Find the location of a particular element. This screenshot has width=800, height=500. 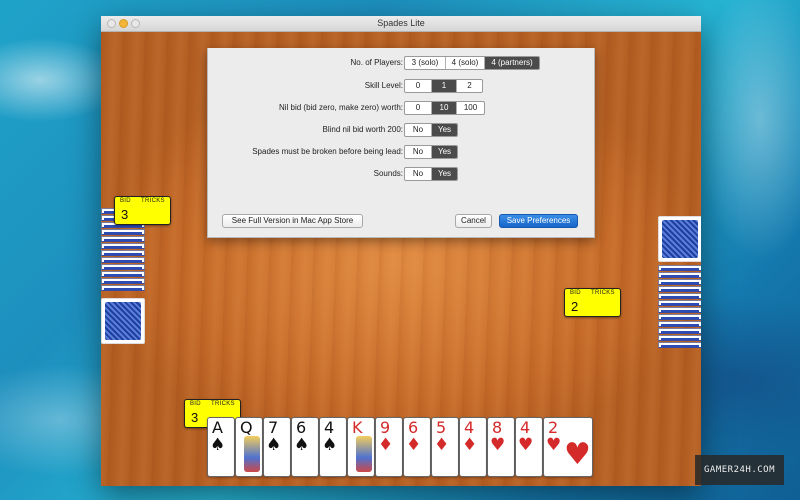

watermark: GAMER24H.COM is located at coordinates (739, 470).